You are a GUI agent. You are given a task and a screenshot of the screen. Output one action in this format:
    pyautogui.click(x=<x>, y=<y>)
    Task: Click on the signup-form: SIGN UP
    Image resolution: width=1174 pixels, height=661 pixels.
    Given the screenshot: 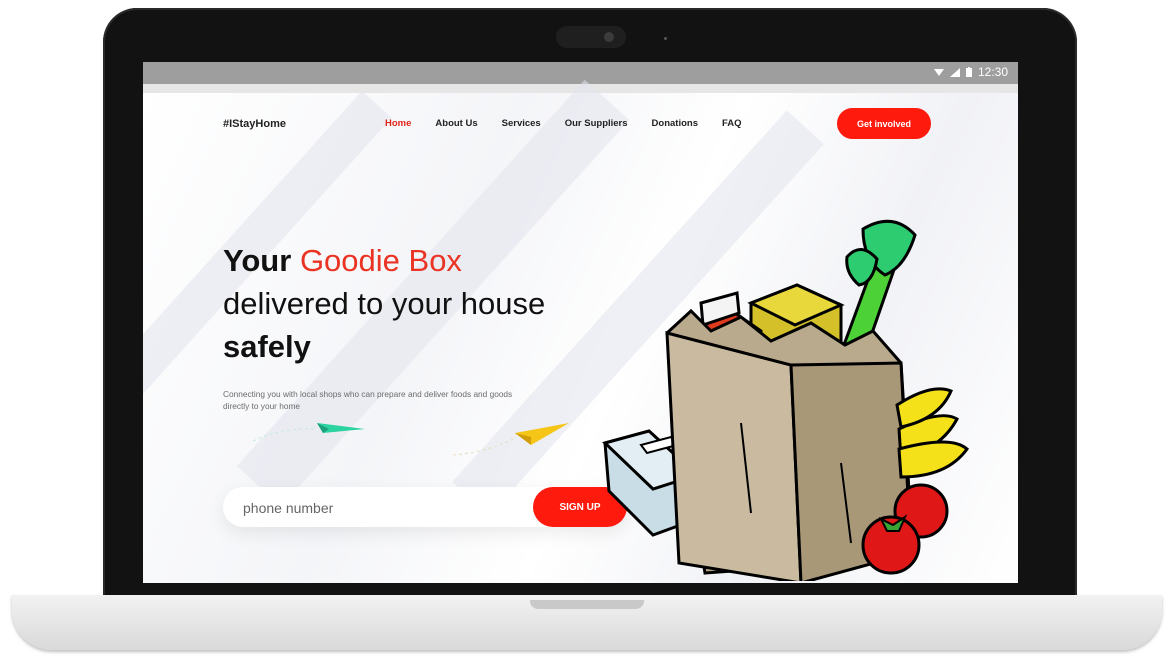 What is the action you would take?
    pyautogui.click(x=425, y=508)
    